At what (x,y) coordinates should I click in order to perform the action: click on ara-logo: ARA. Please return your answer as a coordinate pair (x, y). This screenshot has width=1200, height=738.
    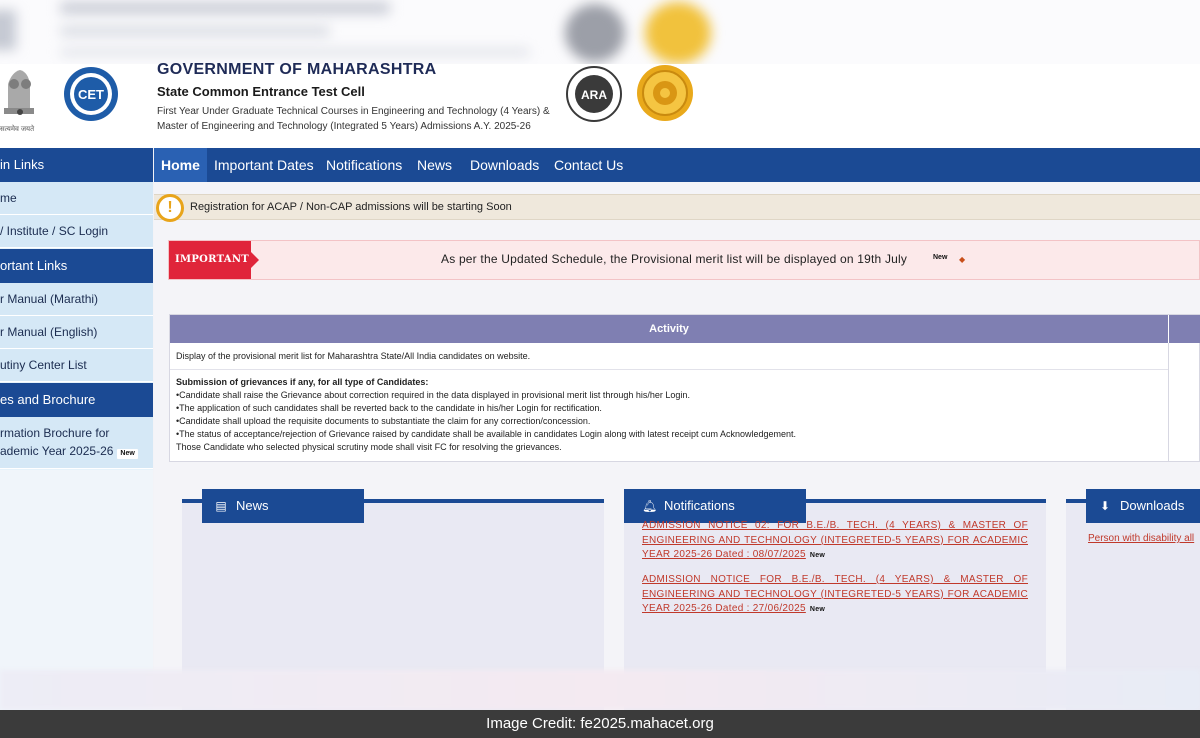
    Looking at the image, I should click on (594, 94).